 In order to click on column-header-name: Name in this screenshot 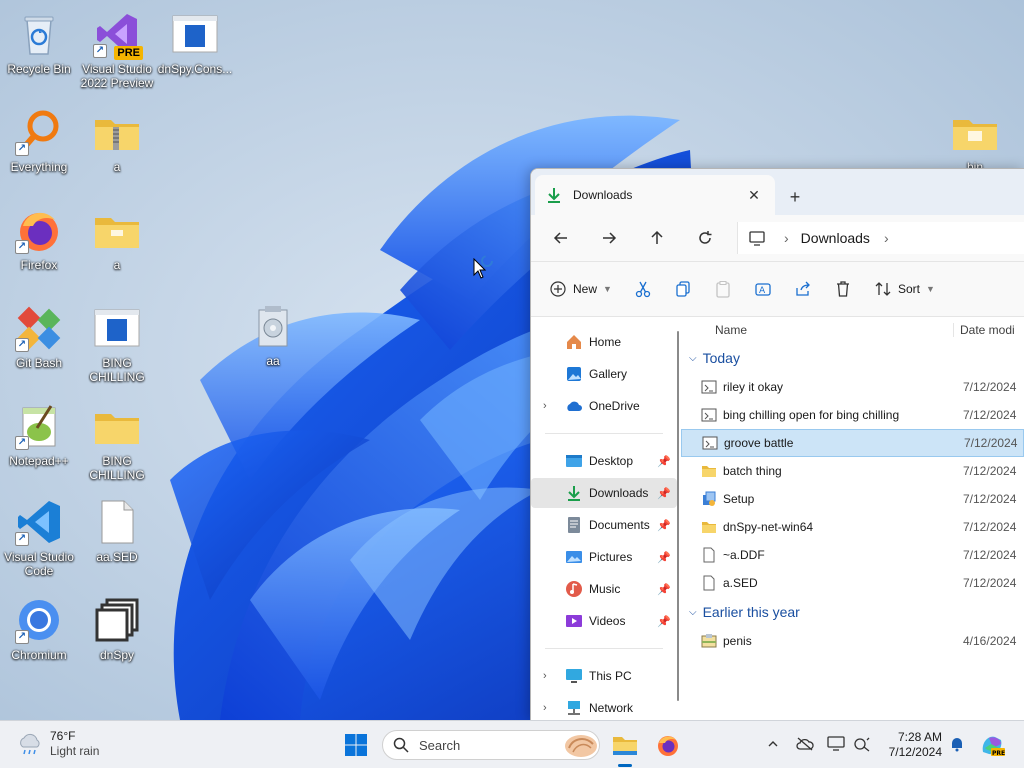, I will do `click(834, 330)`.